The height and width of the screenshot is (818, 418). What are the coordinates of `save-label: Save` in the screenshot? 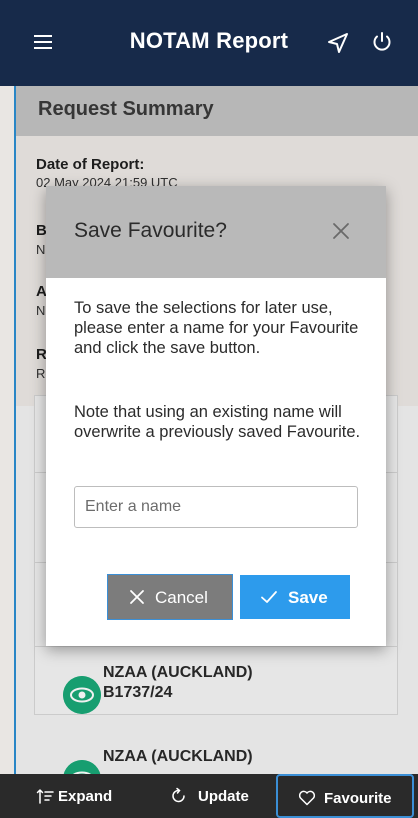 It's located at (308, 597).